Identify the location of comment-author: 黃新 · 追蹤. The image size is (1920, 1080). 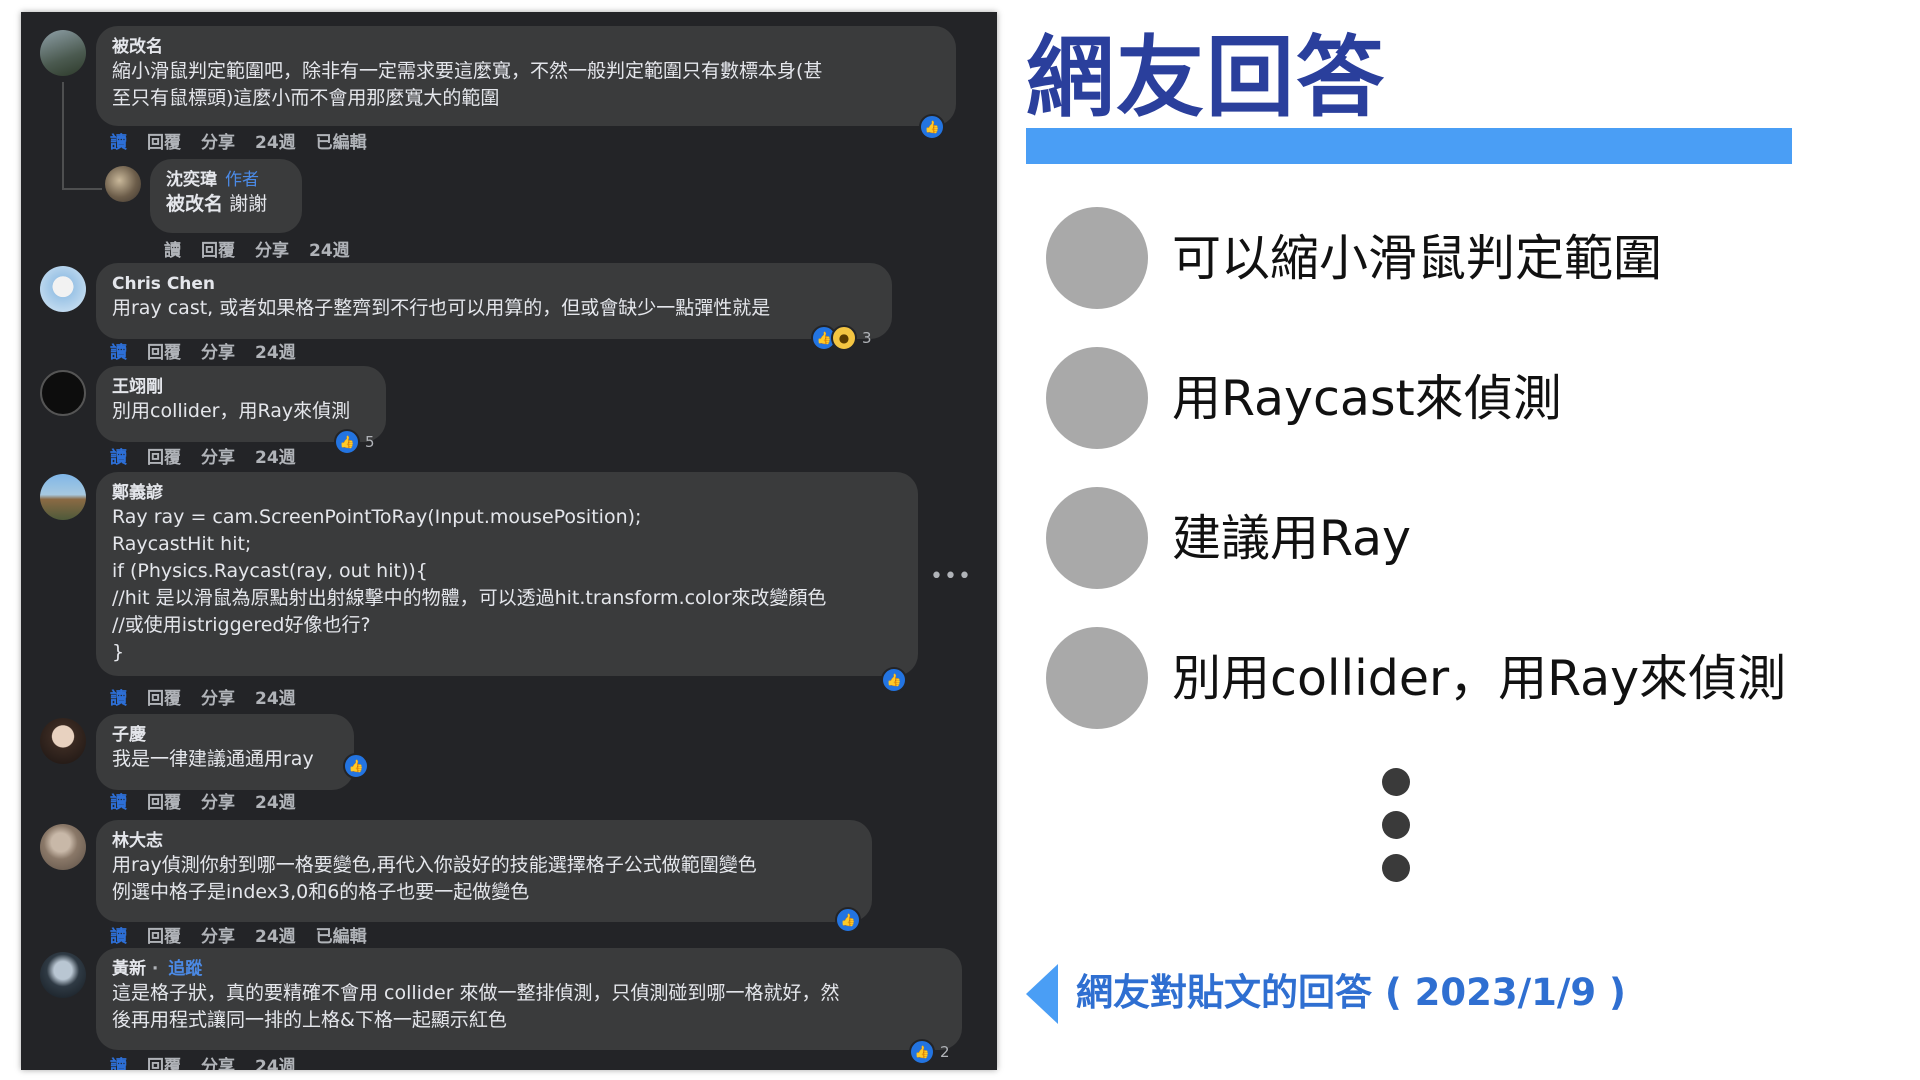
(529, 969).